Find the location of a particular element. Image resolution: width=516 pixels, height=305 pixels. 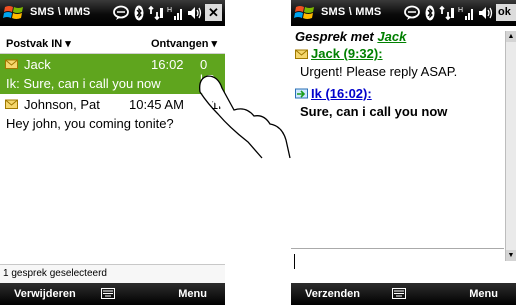

softkey-bar: Verzenden Menu is located at coordinates (403, 294).